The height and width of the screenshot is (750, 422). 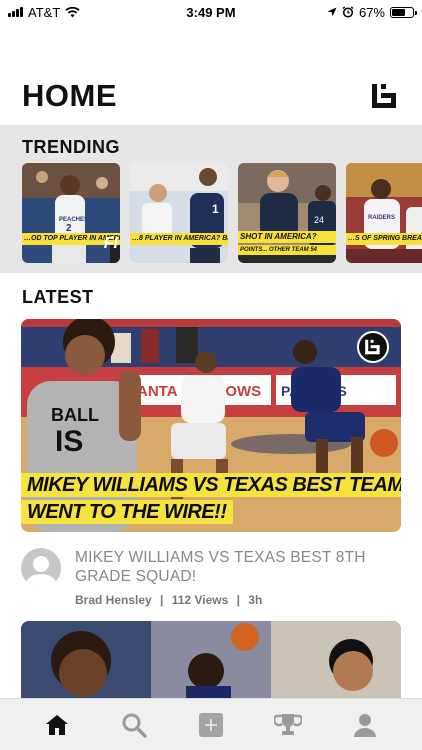 What do you see at coordinates (75, 415) in the screenshot?
I see `shirt-text: BALL` at bounding box center [75, 415].